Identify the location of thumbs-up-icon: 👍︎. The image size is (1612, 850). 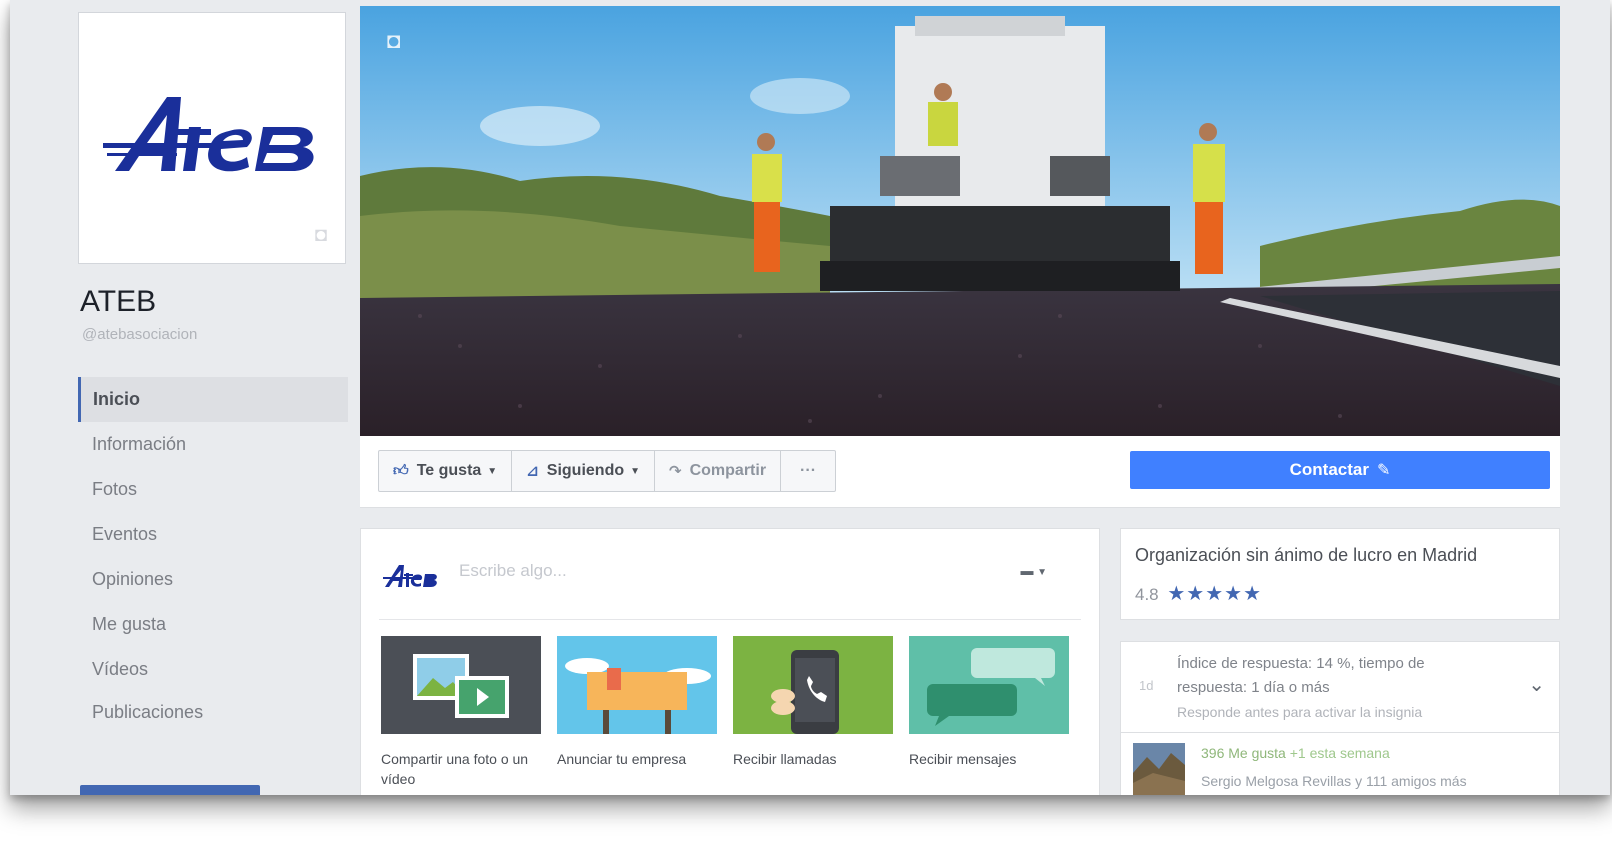
(401, 470).